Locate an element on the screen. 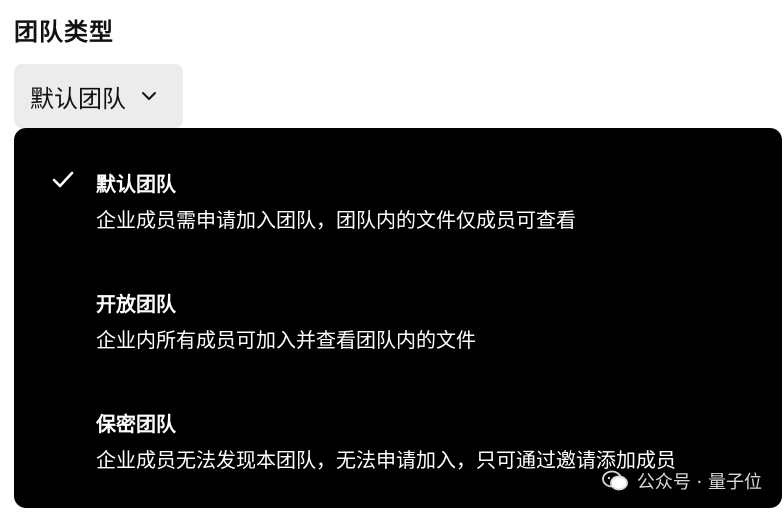  option-title: 保密团队 is located at coordinates (136, 424).